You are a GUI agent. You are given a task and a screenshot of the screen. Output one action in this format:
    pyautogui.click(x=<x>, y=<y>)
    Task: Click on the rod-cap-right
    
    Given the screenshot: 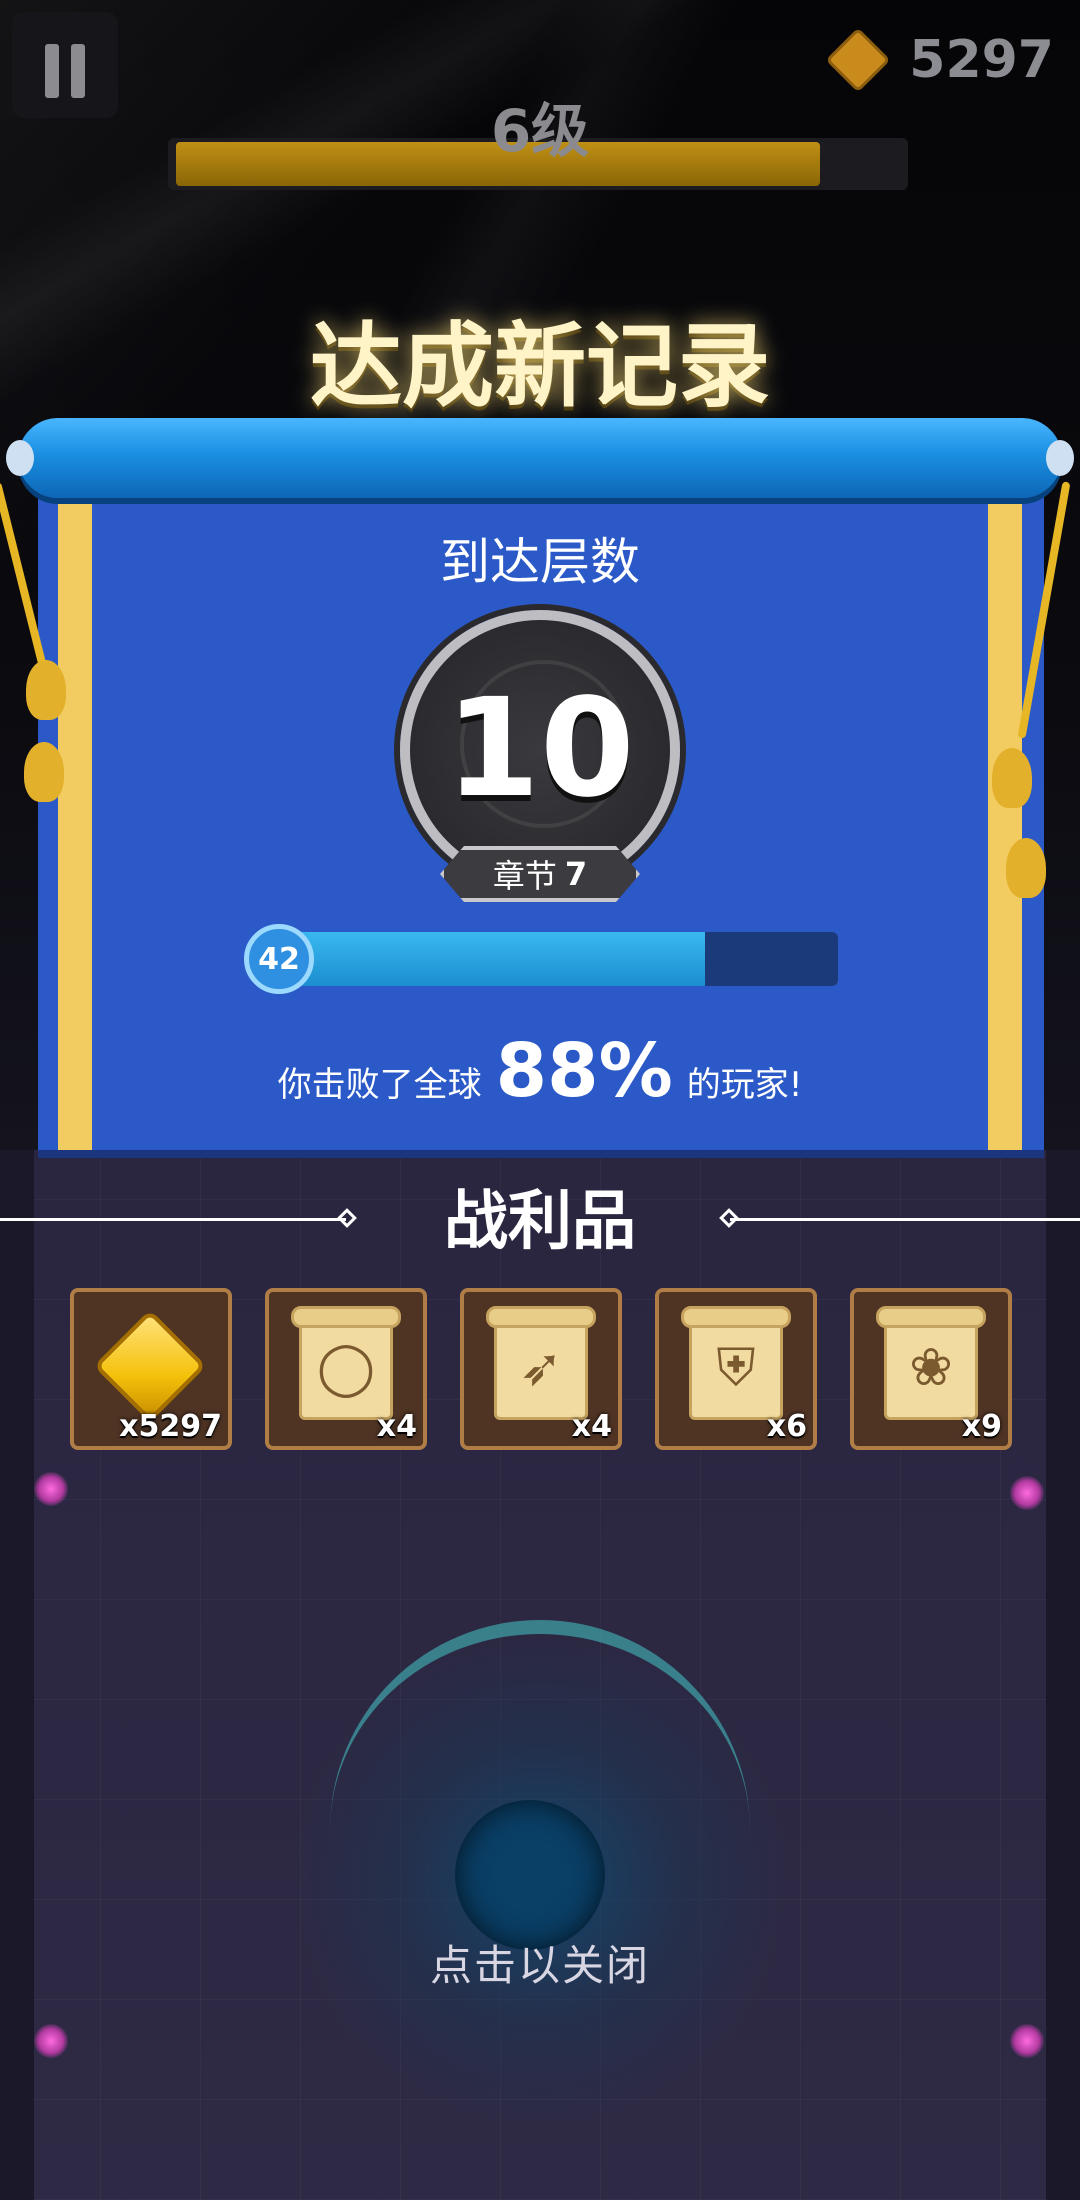 What is the action you would take?
    pyautogui.click(x=1060, y=458)
    